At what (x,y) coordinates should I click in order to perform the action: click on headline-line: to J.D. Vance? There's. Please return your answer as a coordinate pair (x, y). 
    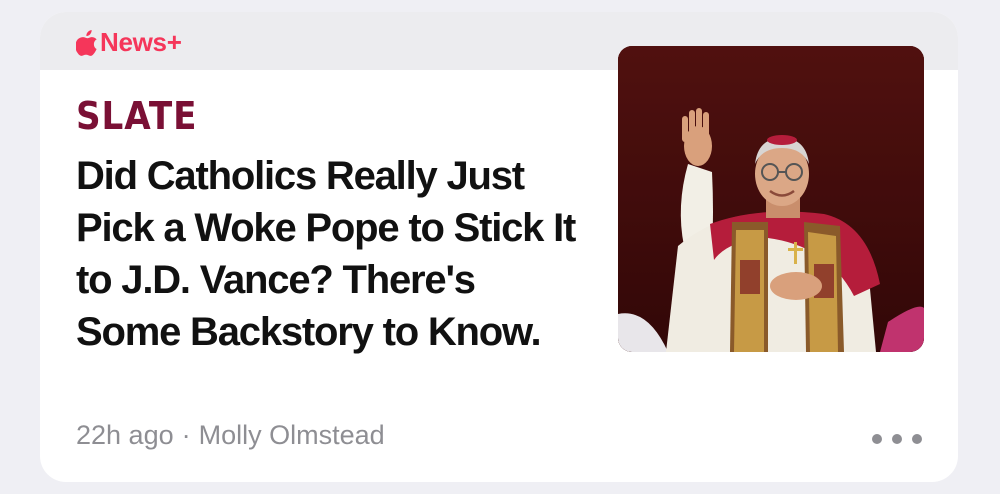
    Looking at the image, I should click on (276, 280).